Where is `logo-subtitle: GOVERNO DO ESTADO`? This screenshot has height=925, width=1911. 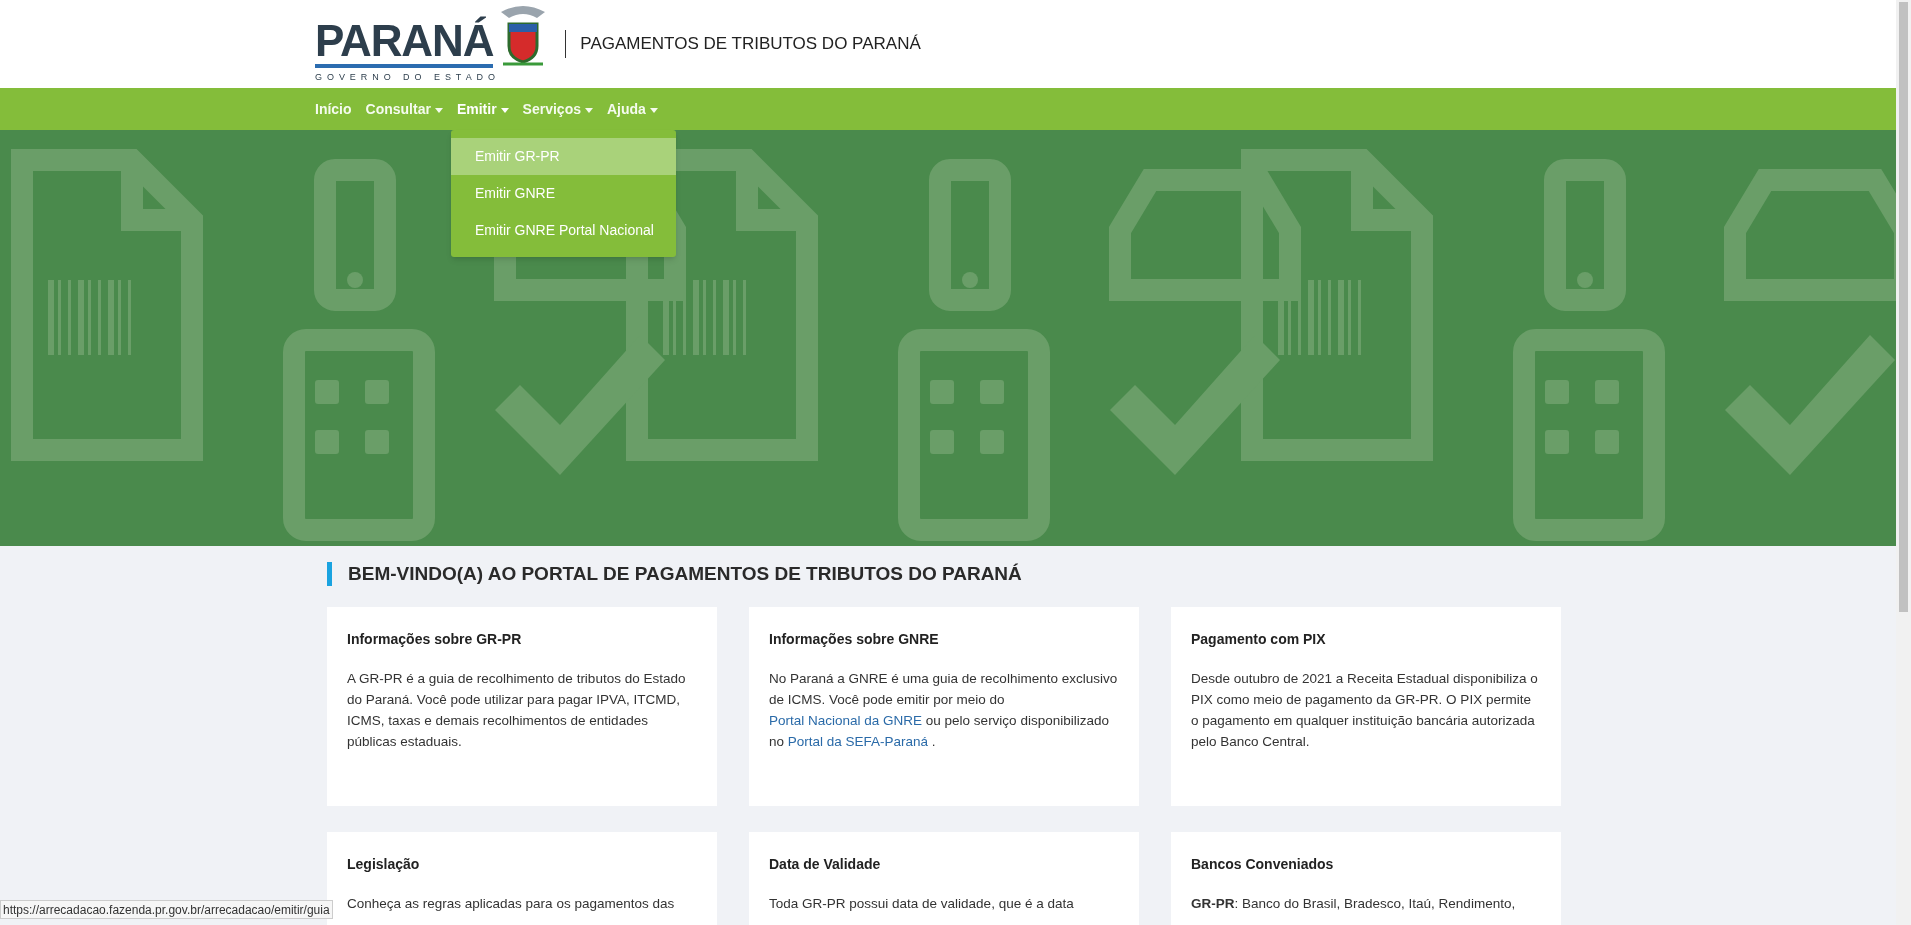 logo-subtitle: GOVERNO DO ESTADO is located at coordinates (408, 77).